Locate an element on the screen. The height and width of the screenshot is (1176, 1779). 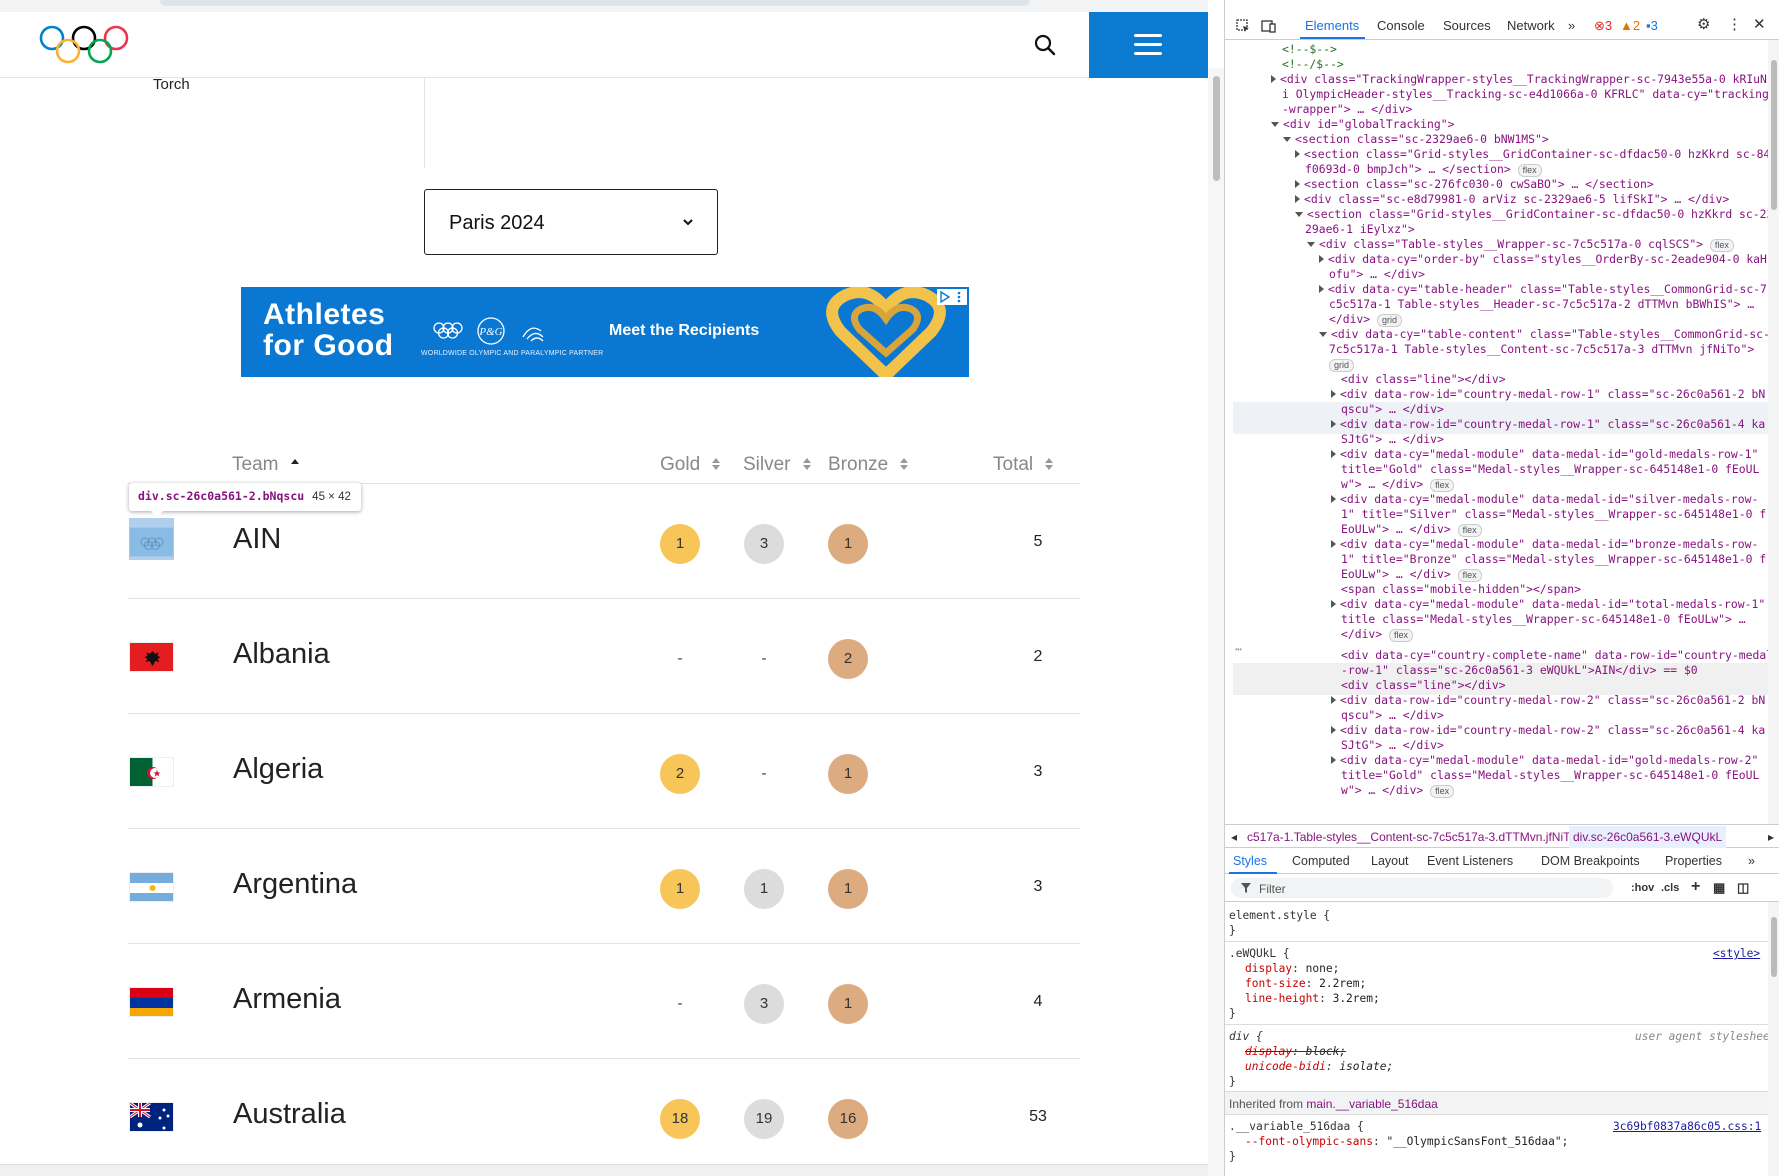
tab-properties: Properties is located at coordinates (1693, 861).